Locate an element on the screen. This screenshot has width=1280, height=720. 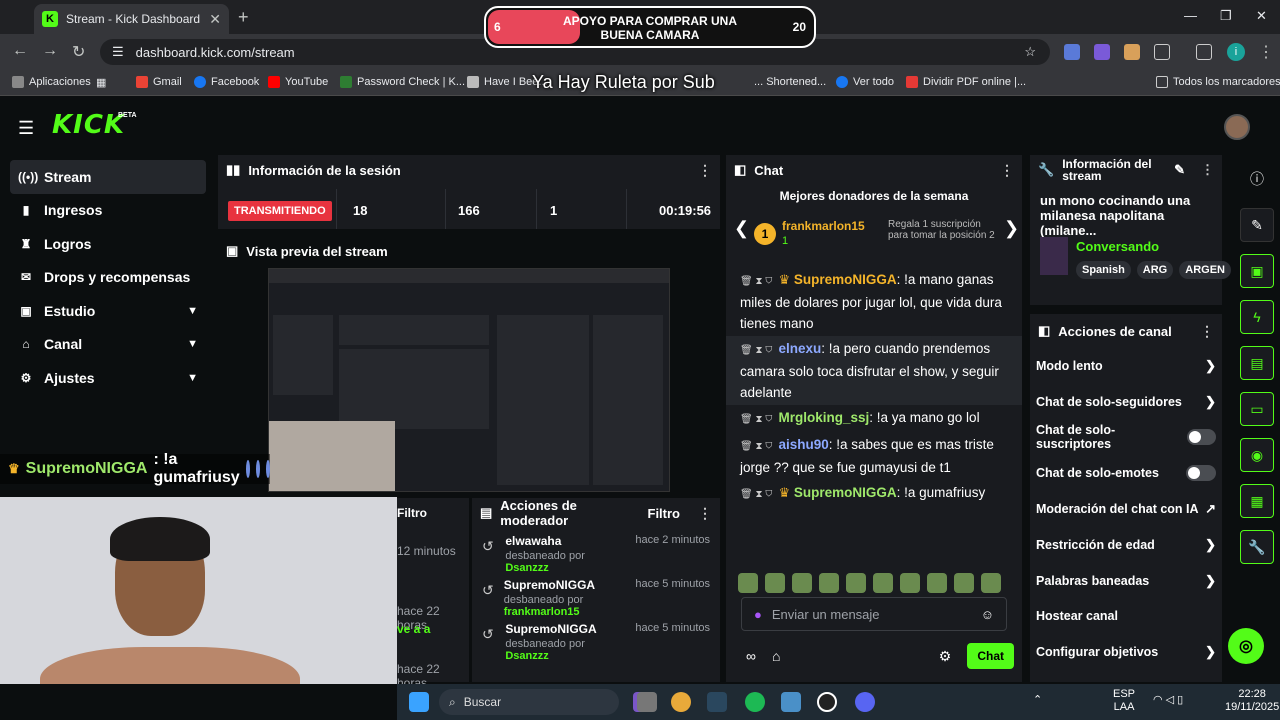
category-thumbnail is located at coordinates (1054, 256).